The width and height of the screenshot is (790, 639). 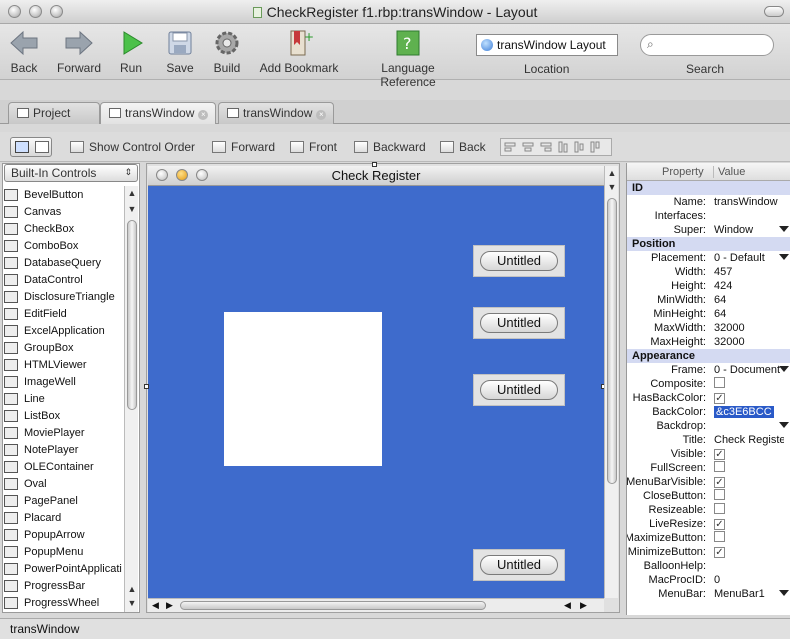 I want to click on build-button: Build, so click(x=227, y=51).